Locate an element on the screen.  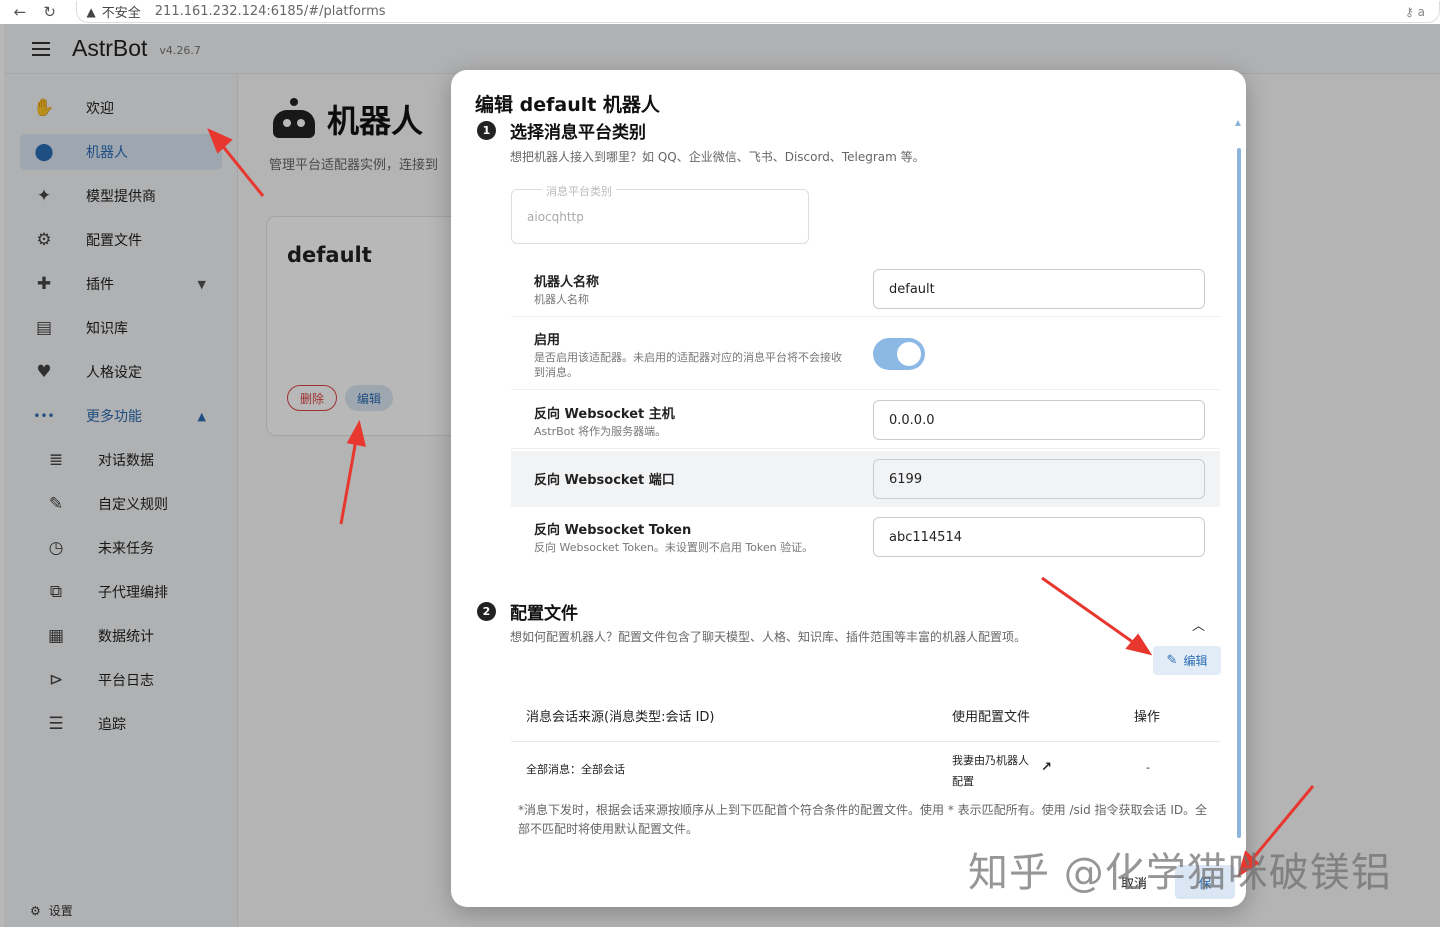
step-2-header: 2 配置文件 is located at coordinates (527, 611).